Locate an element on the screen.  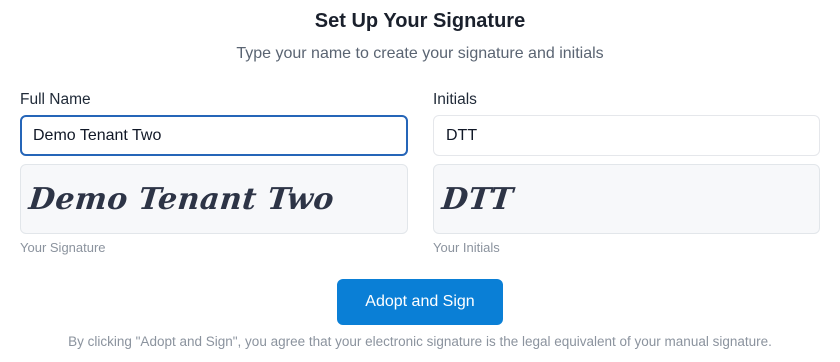
initials-preview: DTT is located at coordinates (626, 199).